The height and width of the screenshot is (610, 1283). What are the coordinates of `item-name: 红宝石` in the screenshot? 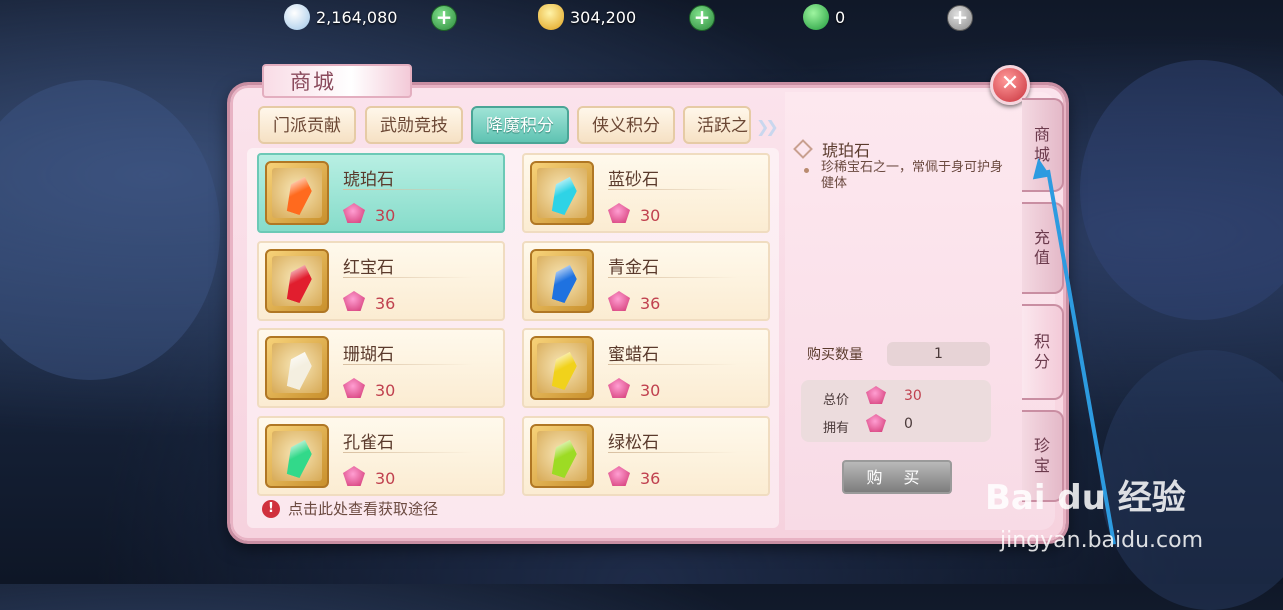 It's located at (368, 268).